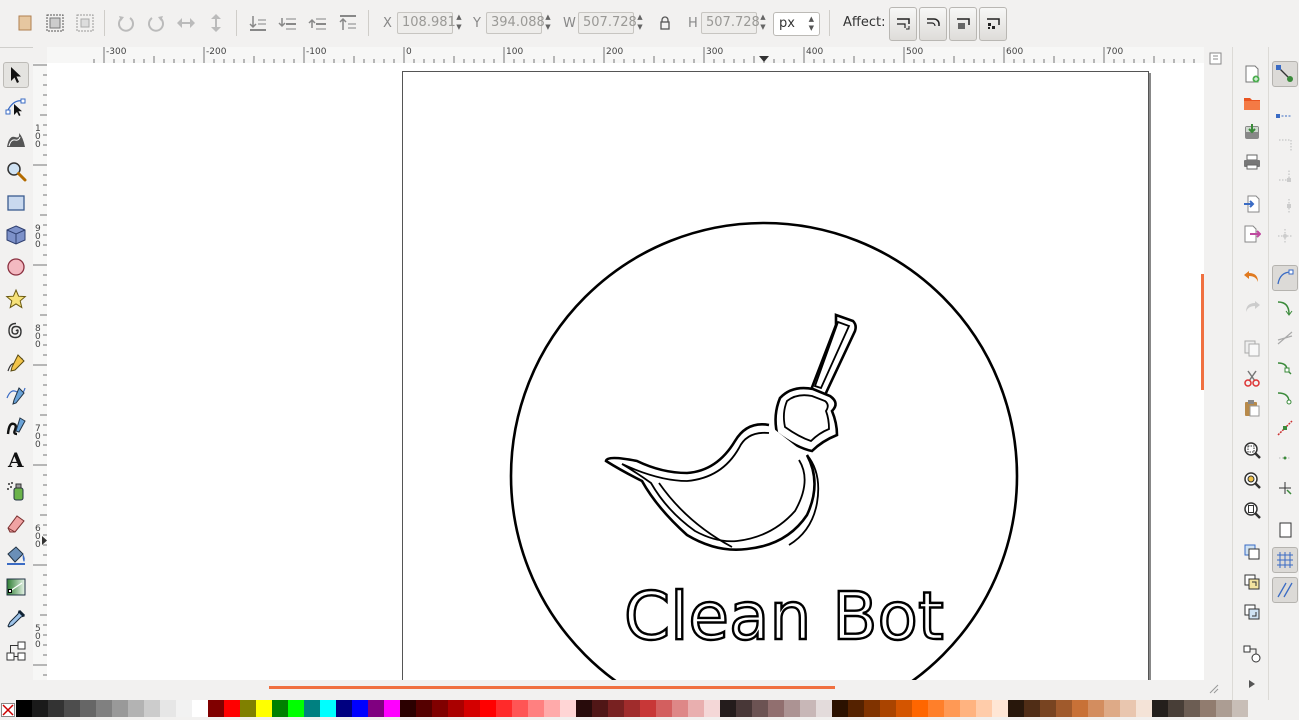  Describe the element at coordinates (1252, 480) in the screenshot. I see `zoom-drawing-button` at that location.